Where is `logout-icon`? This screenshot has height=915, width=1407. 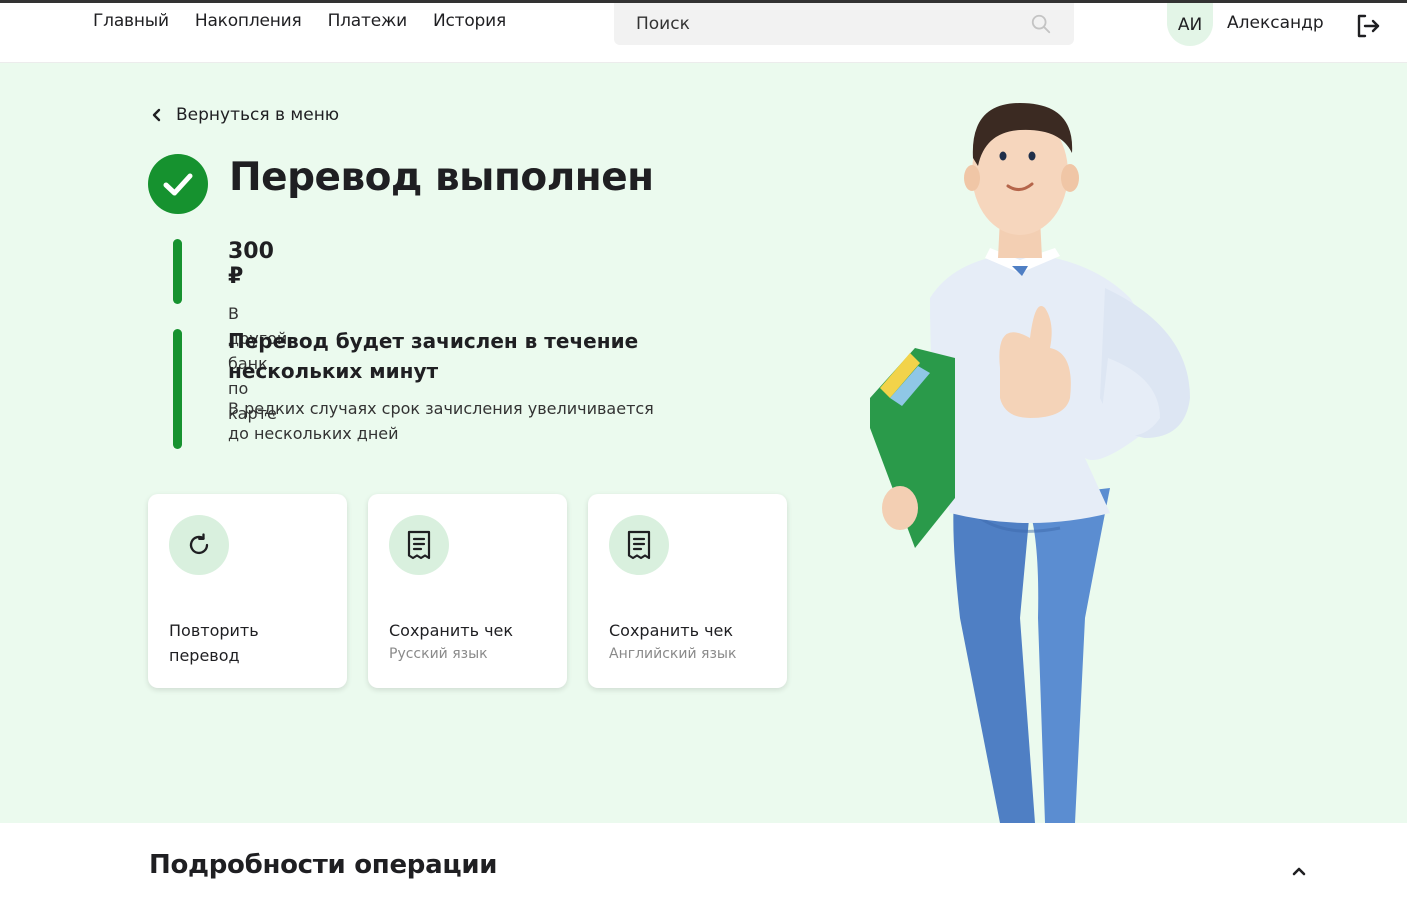 logout-icon is located at coordinates (1368, 26).